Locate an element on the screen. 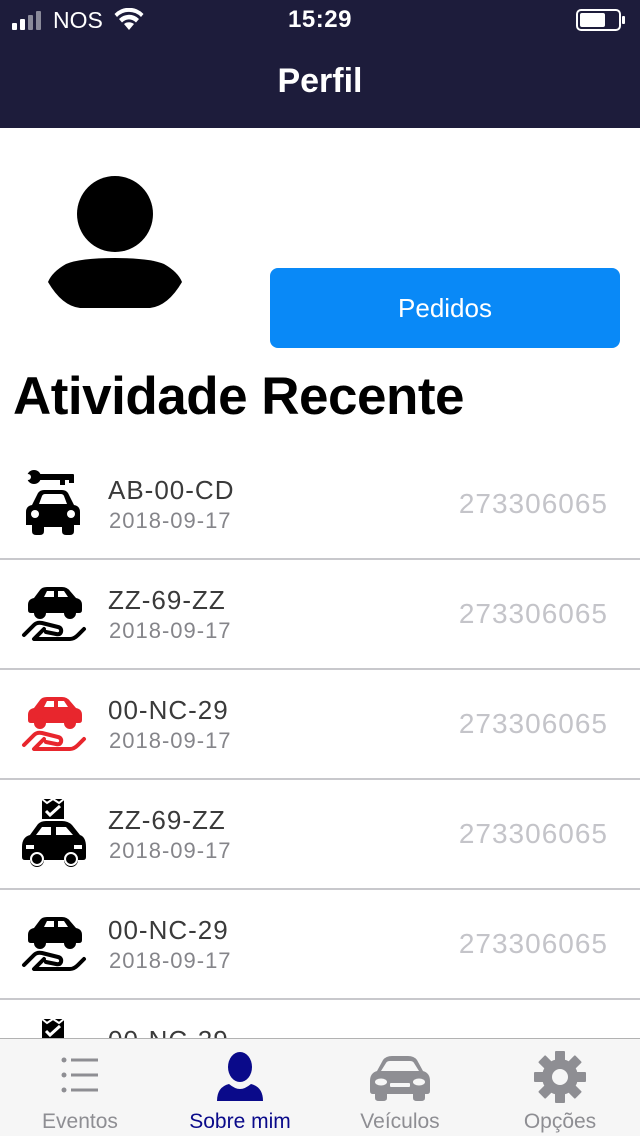 This screenshot has height=1136, width=640. tab-bar: Eventos Sobre mim Veículos Opções is located at coordinates (320, 1087).